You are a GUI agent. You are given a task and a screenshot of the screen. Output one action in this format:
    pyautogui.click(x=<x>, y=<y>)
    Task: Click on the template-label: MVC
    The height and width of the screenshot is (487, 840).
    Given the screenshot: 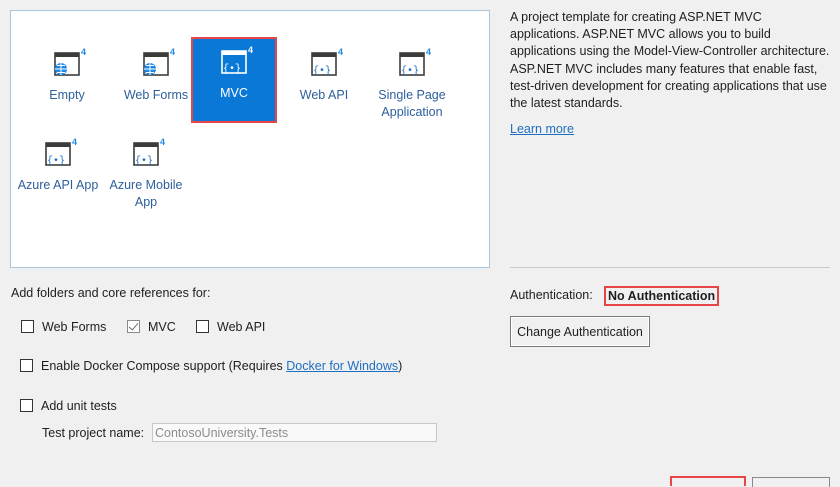 What is the action you would take?
    pyautogui.click(x=234, y=93)
    